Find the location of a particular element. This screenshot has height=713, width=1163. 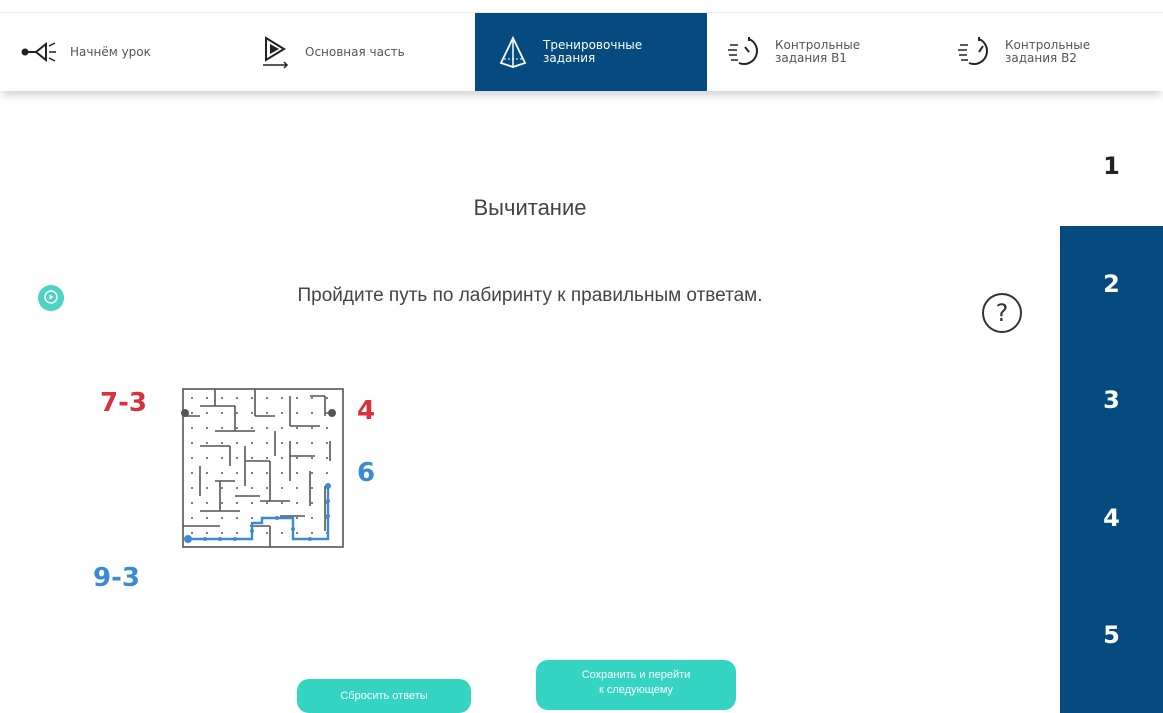

pyramid-icon is located at coordinates (513, 52).